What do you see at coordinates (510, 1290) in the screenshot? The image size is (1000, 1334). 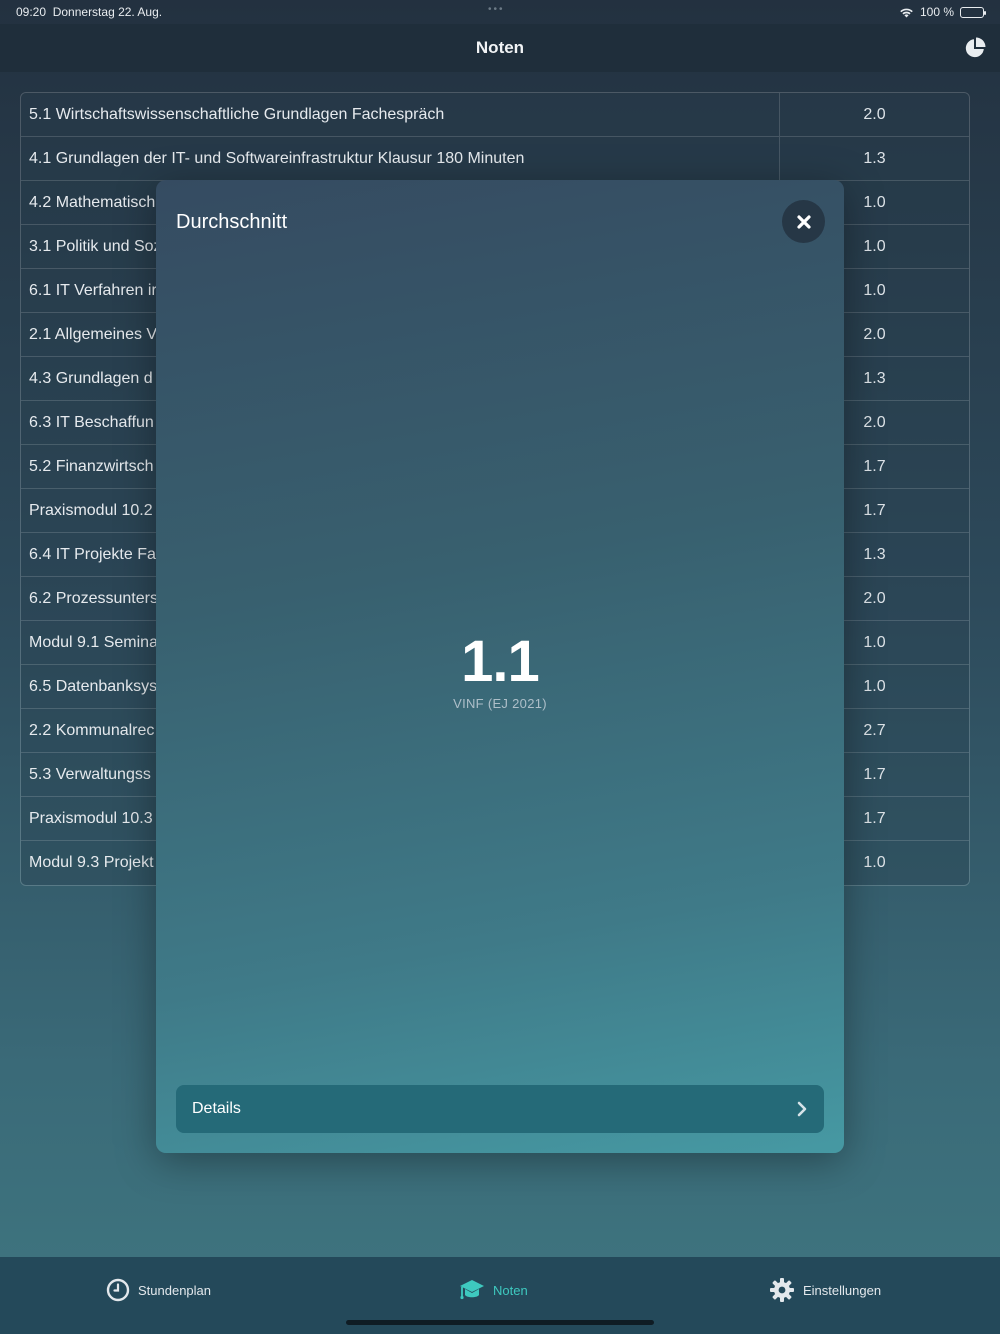 I see `tab-label: Noten` at bounding box center [510, 1290].